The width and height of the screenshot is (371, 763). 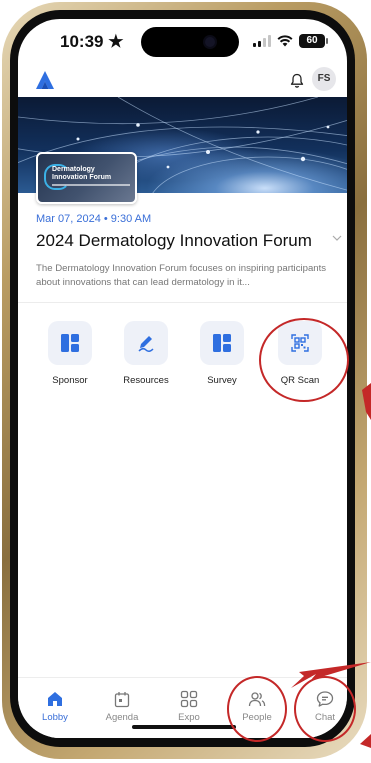 What do you see at coordinates (366, 401) in the screenshot?
I see `arrow-right-edge-icon` at bounding box center [366, 401].